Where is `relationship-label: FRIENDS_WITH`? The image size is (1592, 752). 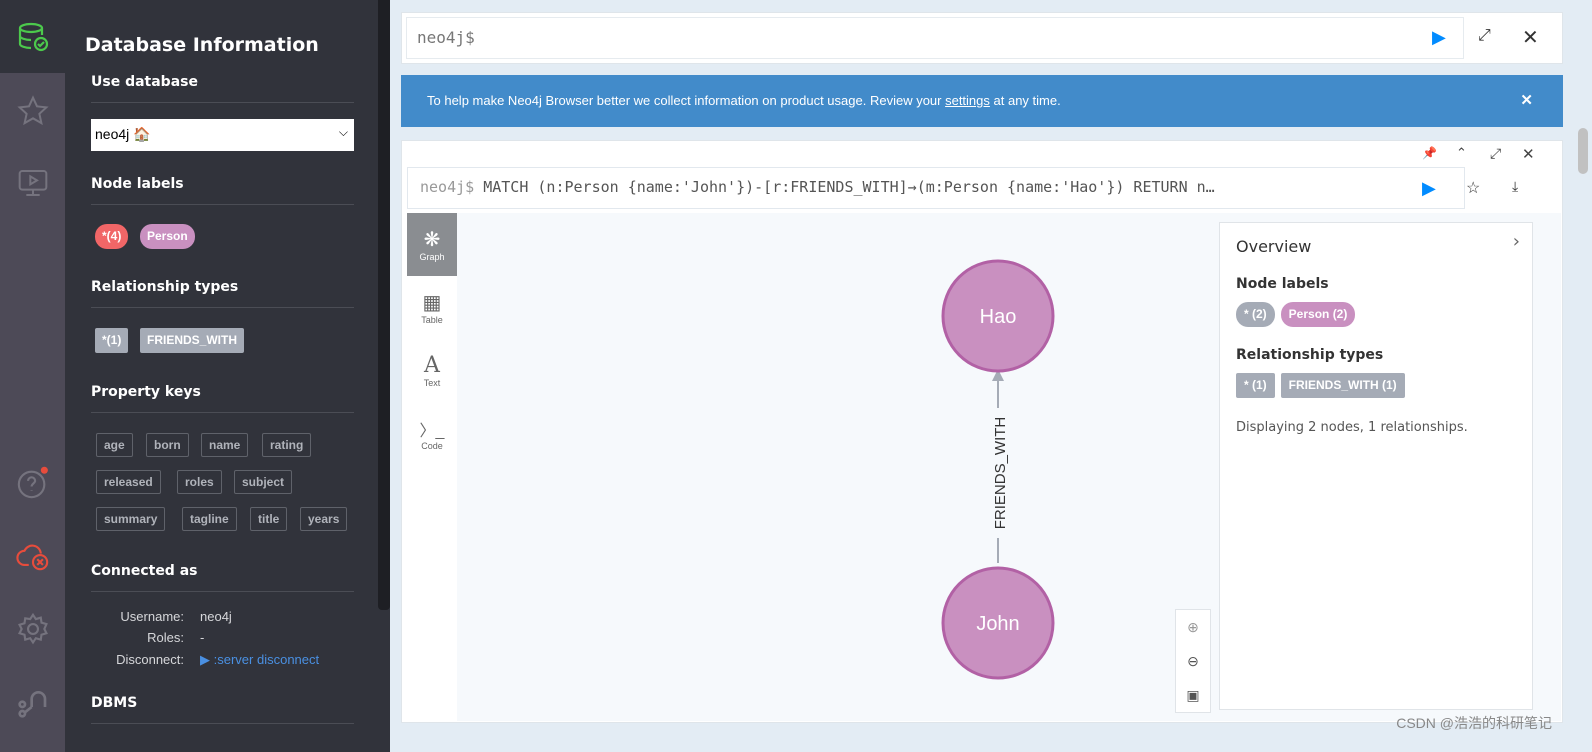 relationship-label: FRIENDS_WITH is located at coordinates (1000, 473).